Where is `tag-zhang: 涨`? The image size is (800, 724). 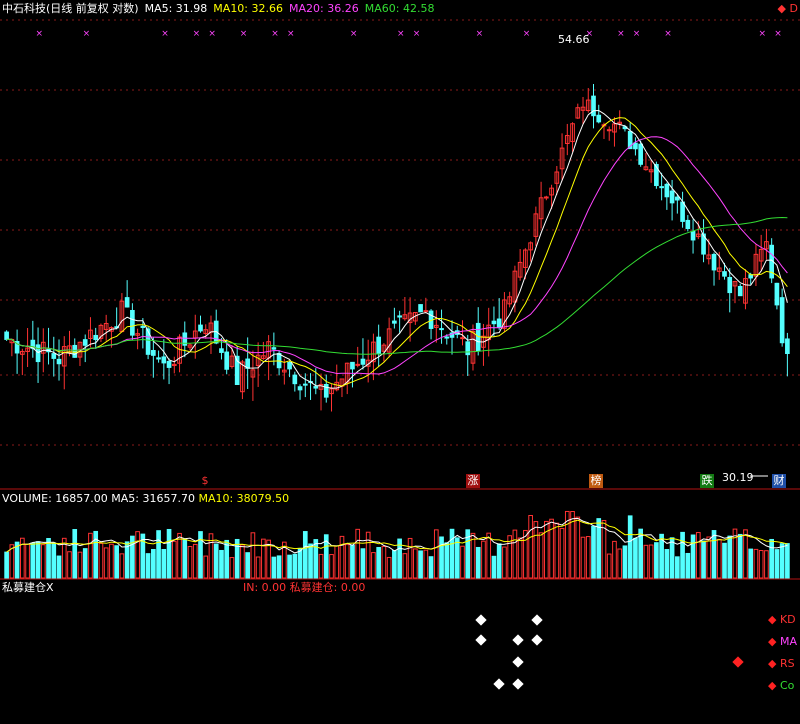 tag-zhang: 涨 is located at coordinates (473, 481).